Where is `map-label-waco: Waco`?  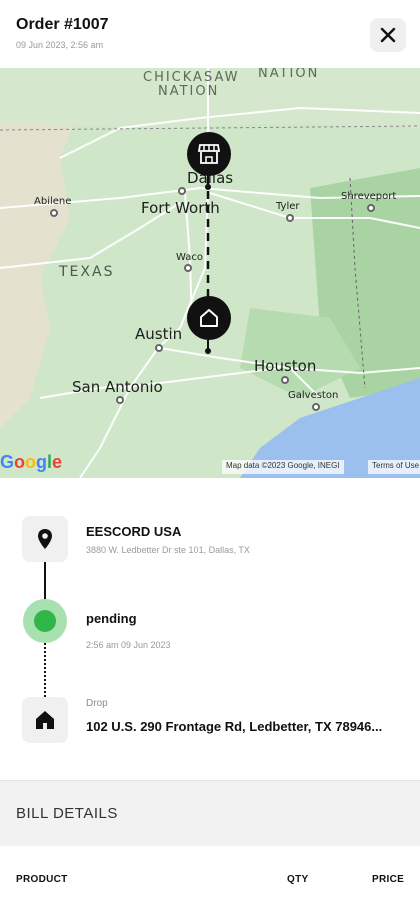 map-label-waco: Waco is located at coordinates (189, 257).